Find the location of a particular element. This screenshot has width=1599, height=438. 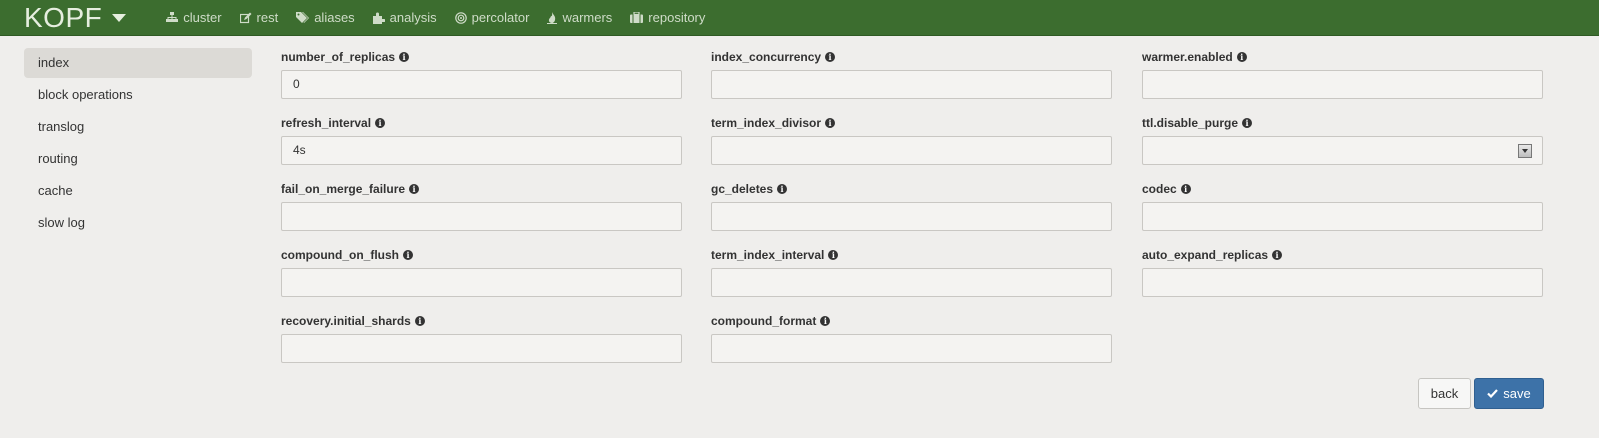

field-label: refresh_interval is located at coordinates (326, 123).